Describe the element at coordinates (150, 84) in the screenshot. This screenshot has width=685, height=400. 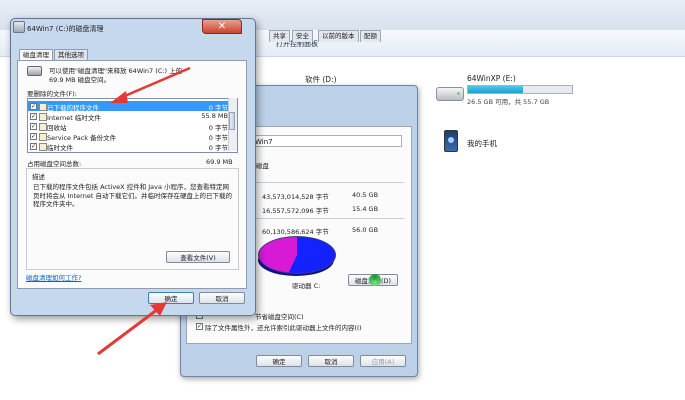
I see `annotation-arrow-to-list` at that location.